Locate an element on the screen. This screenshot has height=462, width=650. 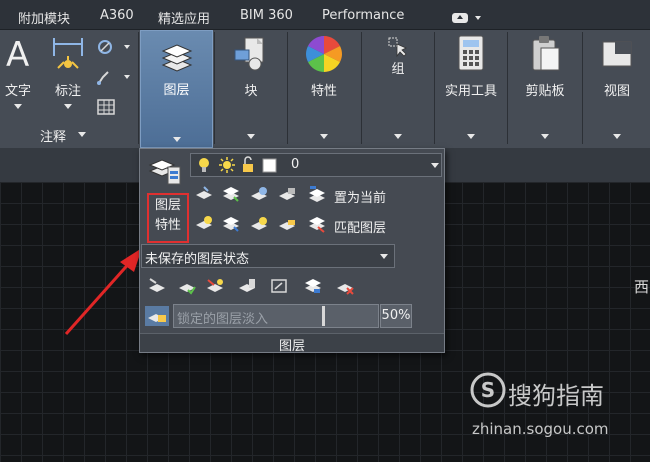
layers-panel-footer: 图层 is located at coordinates (292, 343).